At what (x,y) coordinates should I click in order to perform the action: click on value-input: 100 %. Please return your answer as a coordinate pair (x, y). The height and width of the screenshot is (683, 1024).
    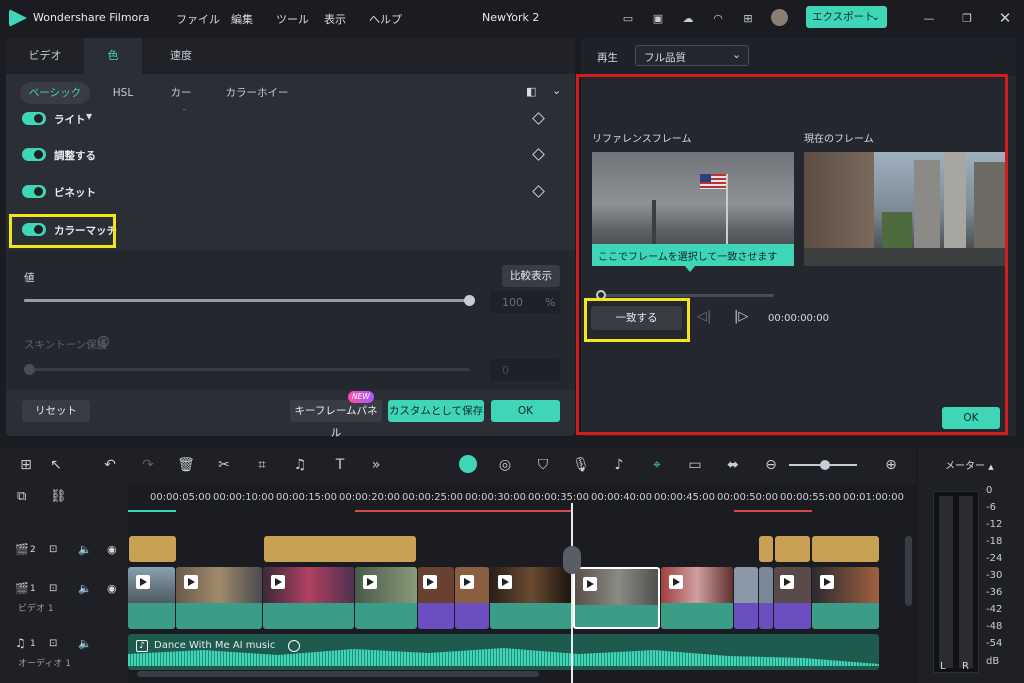
    Looking at the image, I should click on (525, 302).